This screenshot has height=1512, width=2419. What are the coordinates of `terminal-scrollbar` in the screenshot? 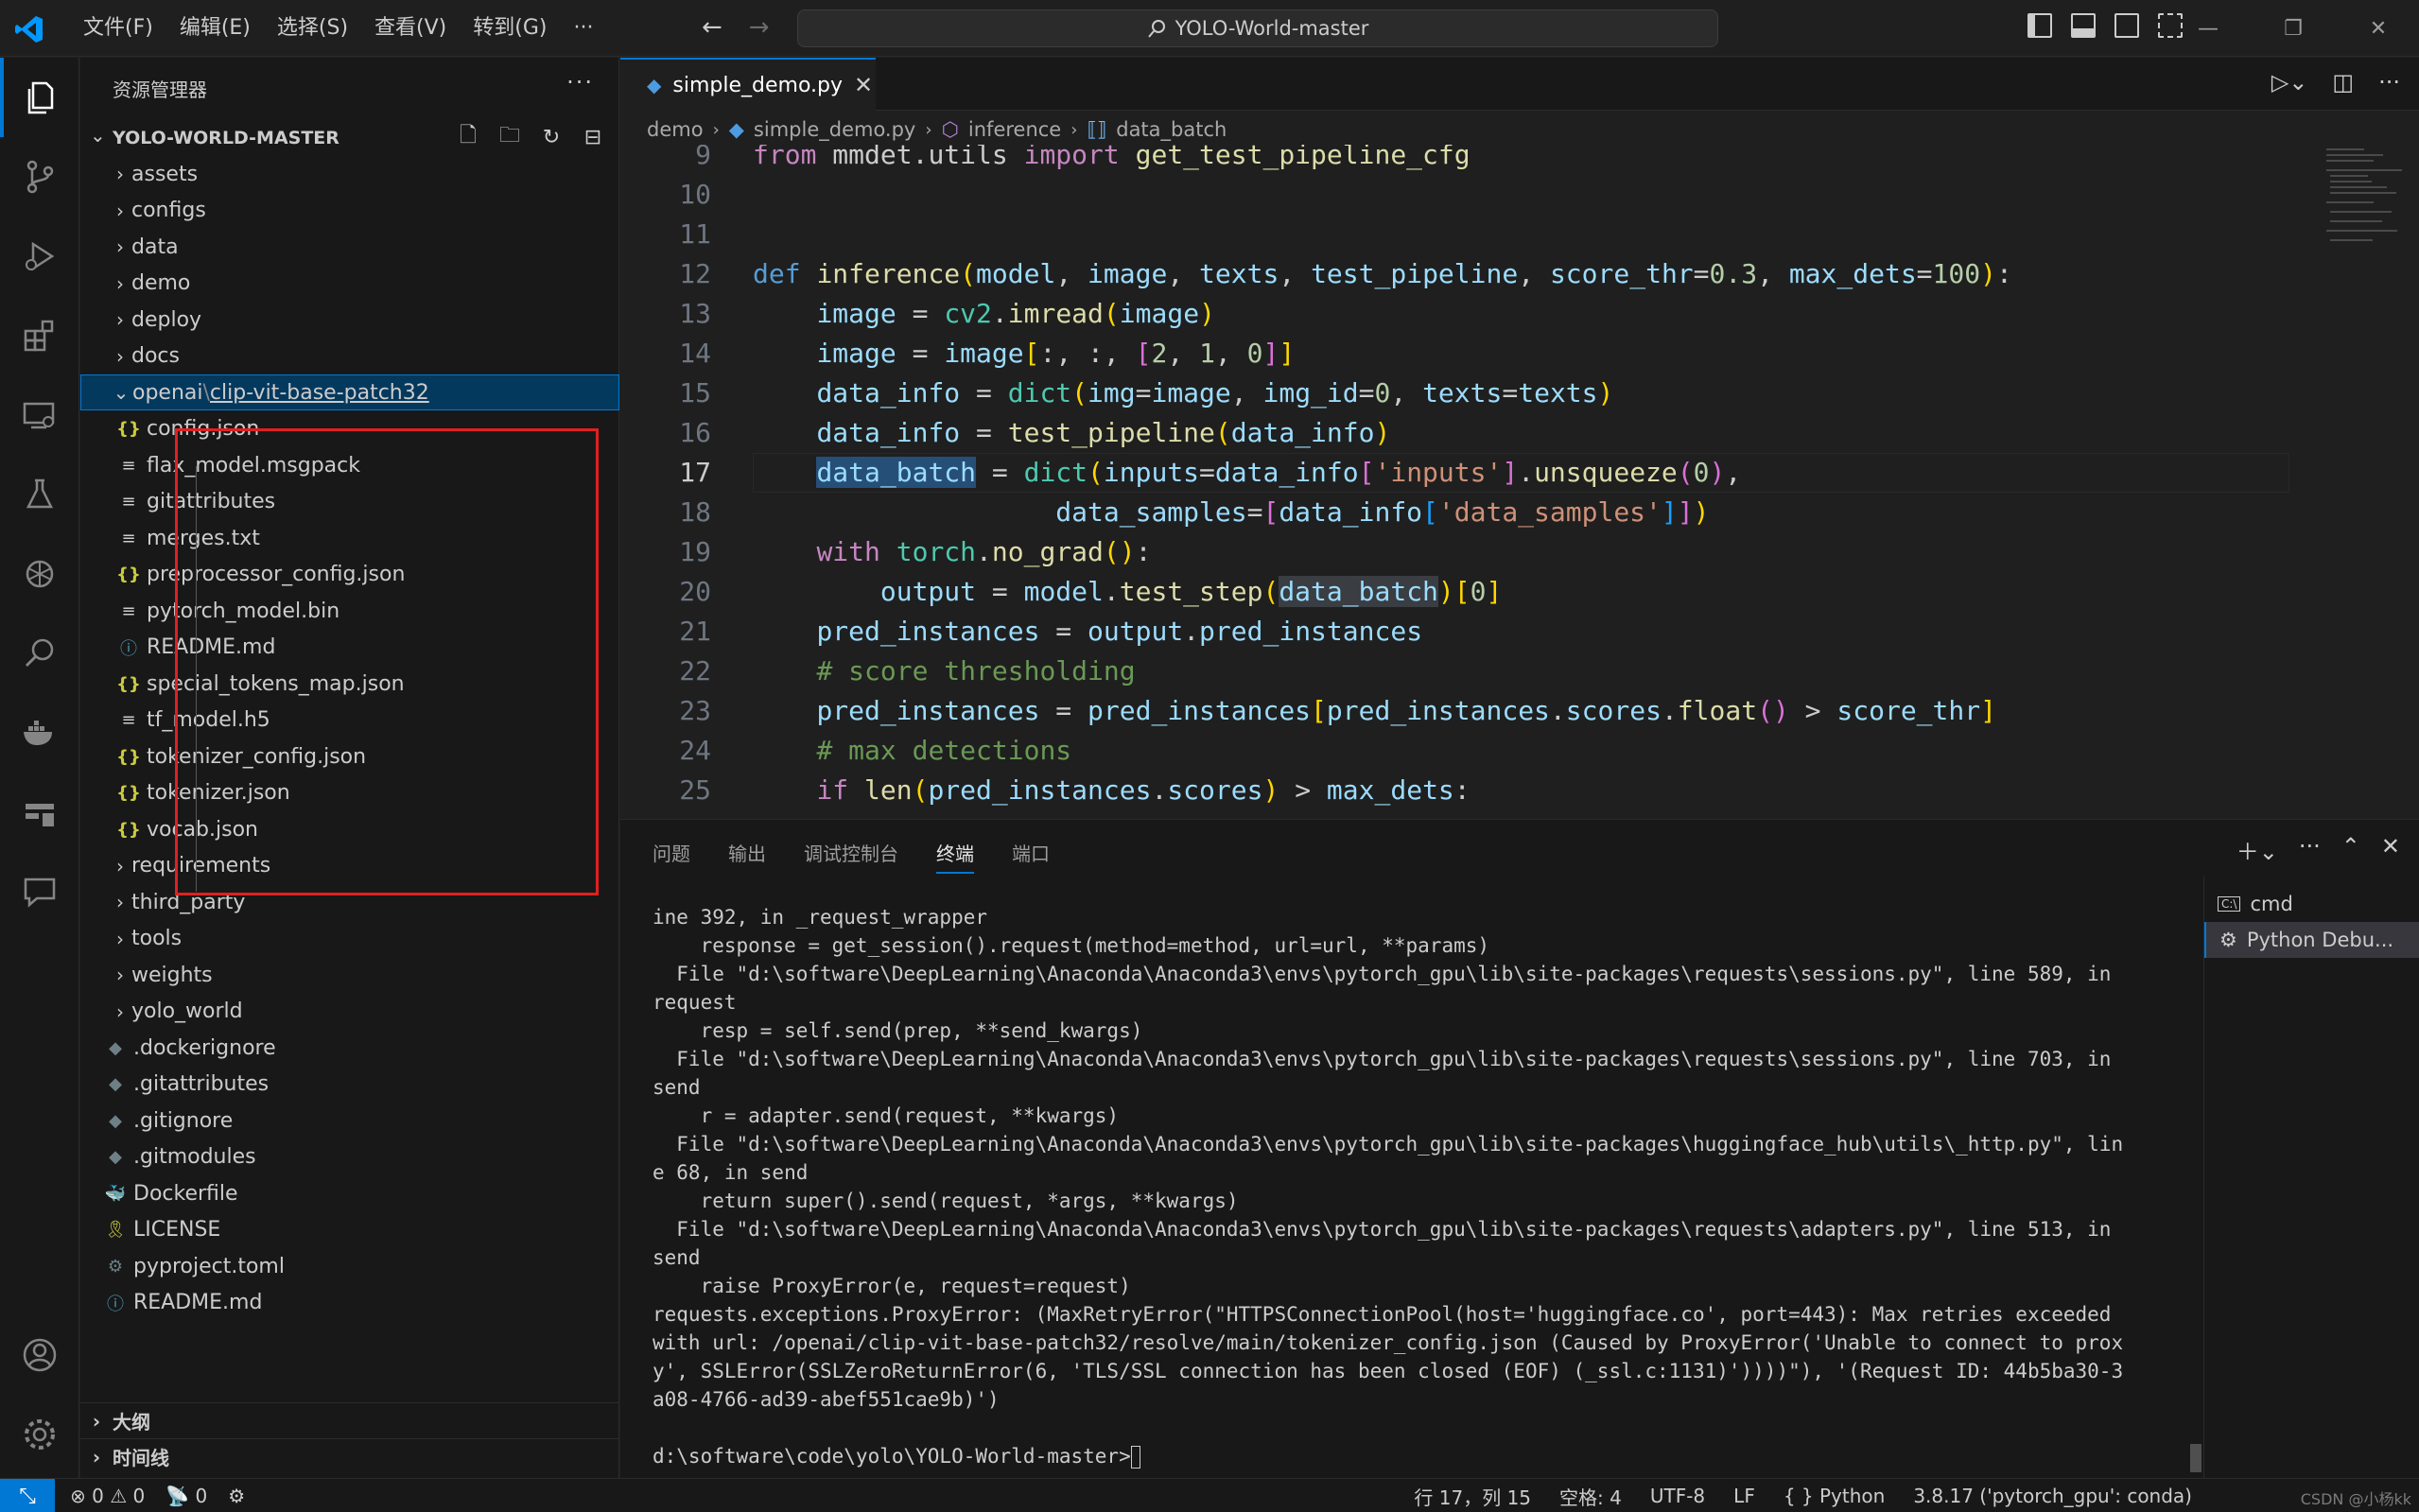 It's located at (2195, 1458).